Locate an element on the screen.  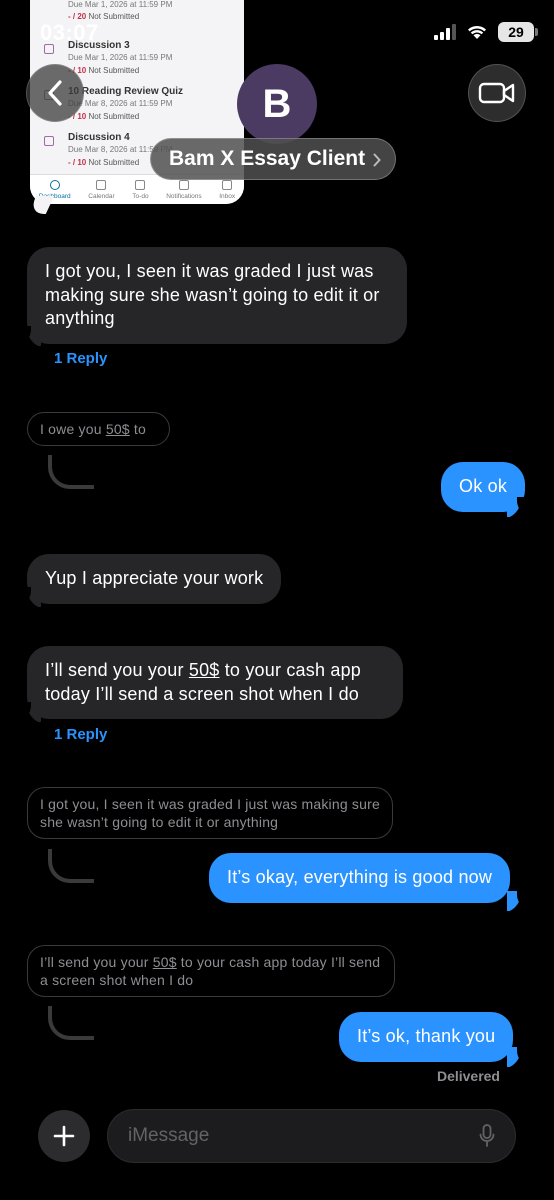
bell-icon is located at coordinates (183, 185).